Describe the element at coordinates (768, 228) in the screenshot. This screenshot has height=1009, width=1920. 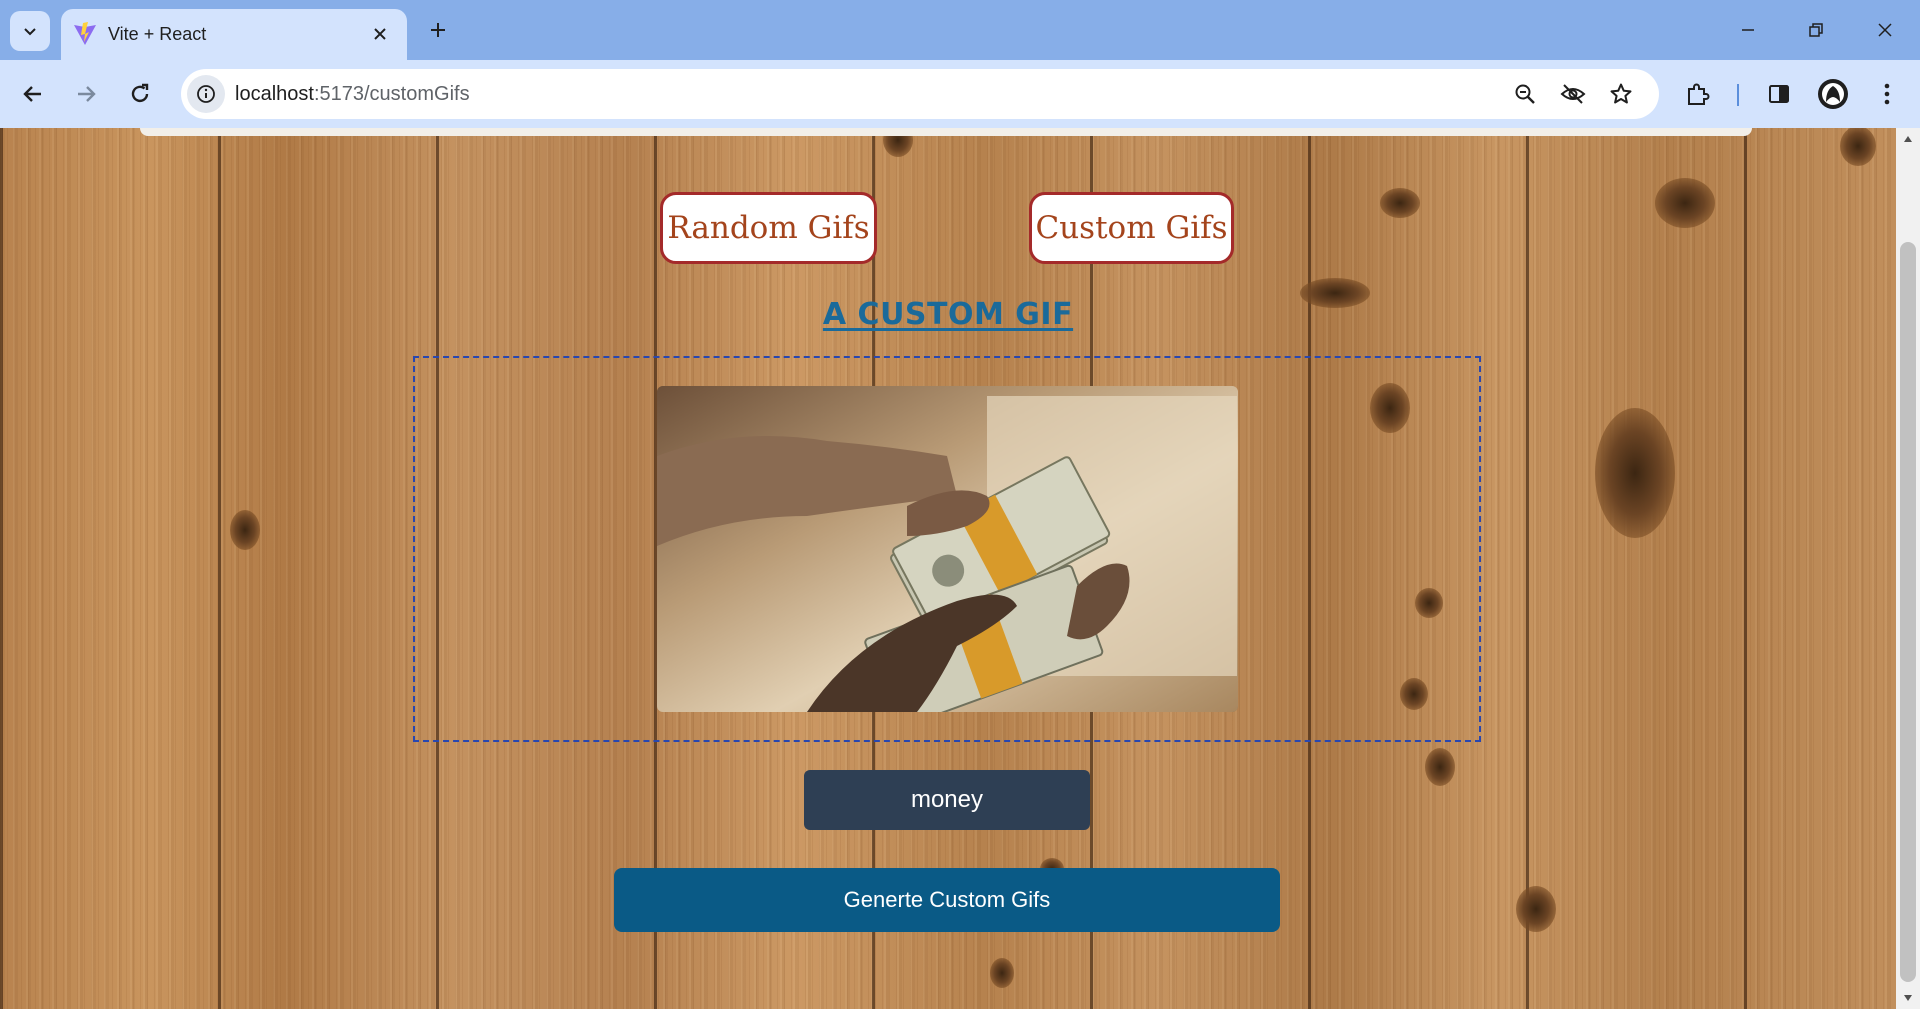
I see `random-gifs-link: Random Gifs` at that location.